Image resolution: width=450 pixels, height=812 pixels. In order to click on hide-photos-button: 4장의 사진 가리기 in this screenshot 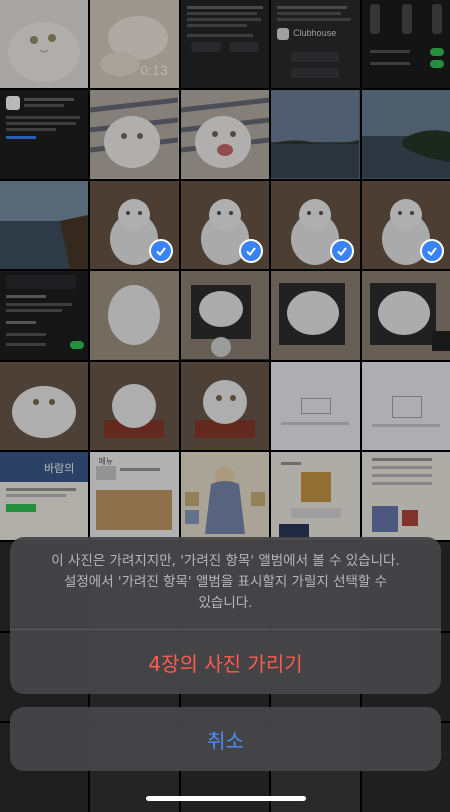, I will do `click(225, 662)`.